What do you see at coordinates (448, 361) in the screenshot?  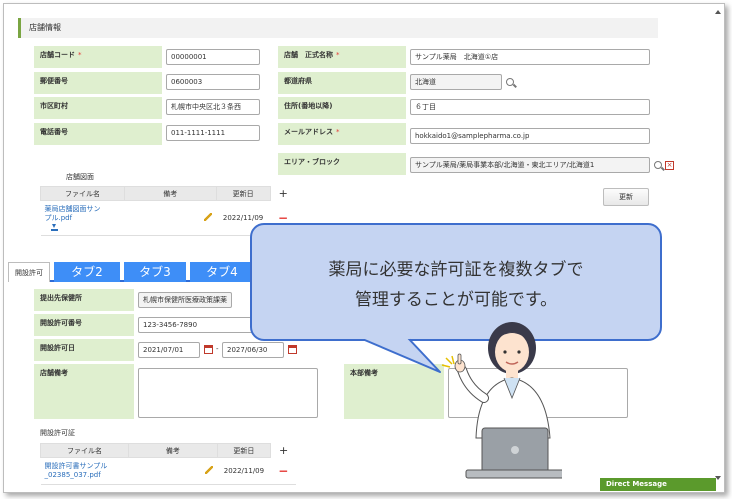 I see `sparkle-icon` at bounding box center [448, 361].